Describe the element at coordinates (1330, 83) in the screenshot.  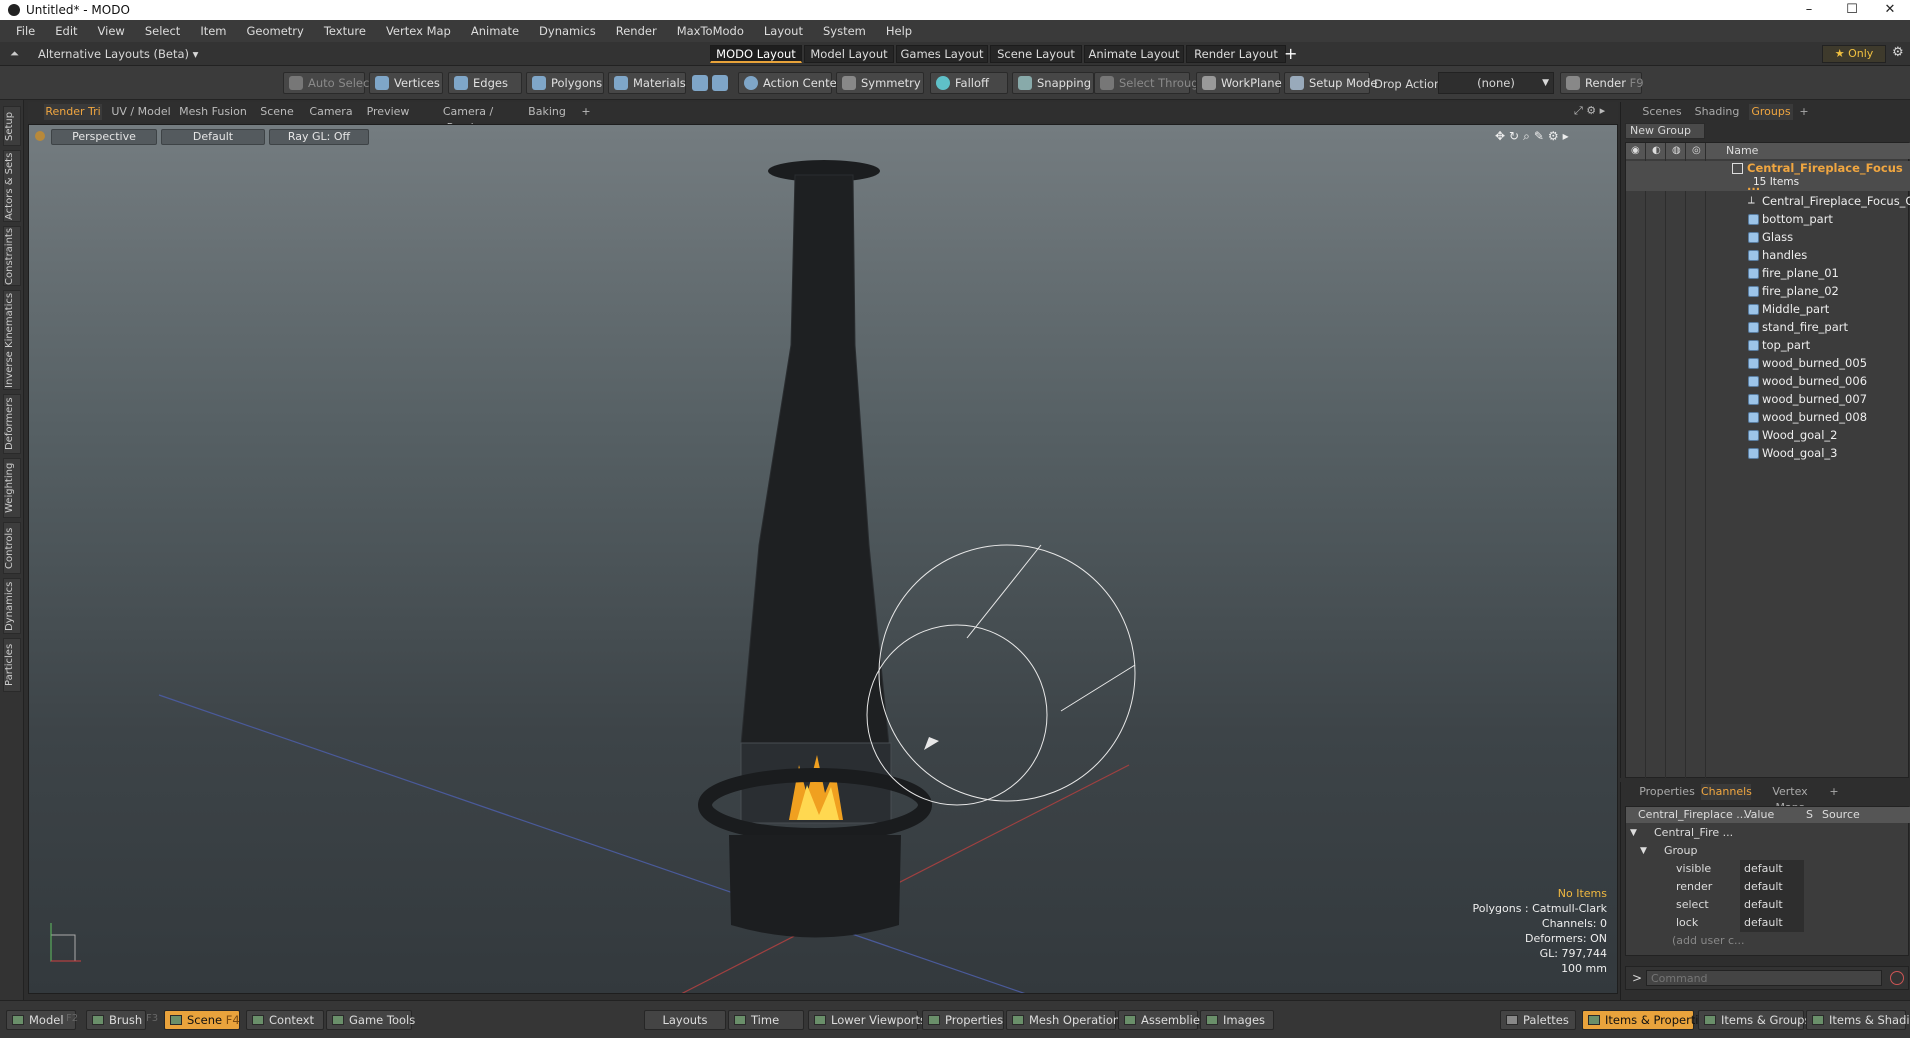
I see `setup-mode-button: Setup Mode` at that location.